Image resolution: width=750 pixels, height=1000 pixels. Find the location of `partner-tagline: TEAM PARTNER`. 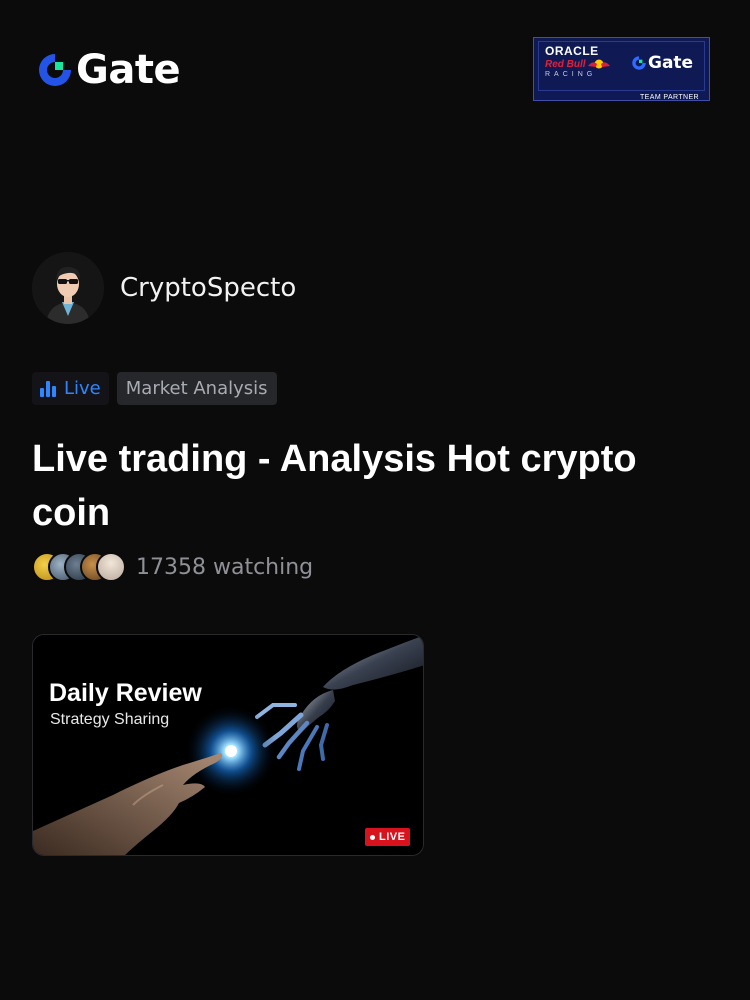

partner-tagline: TEAM PARTNER is located at coordinates (669, 97).